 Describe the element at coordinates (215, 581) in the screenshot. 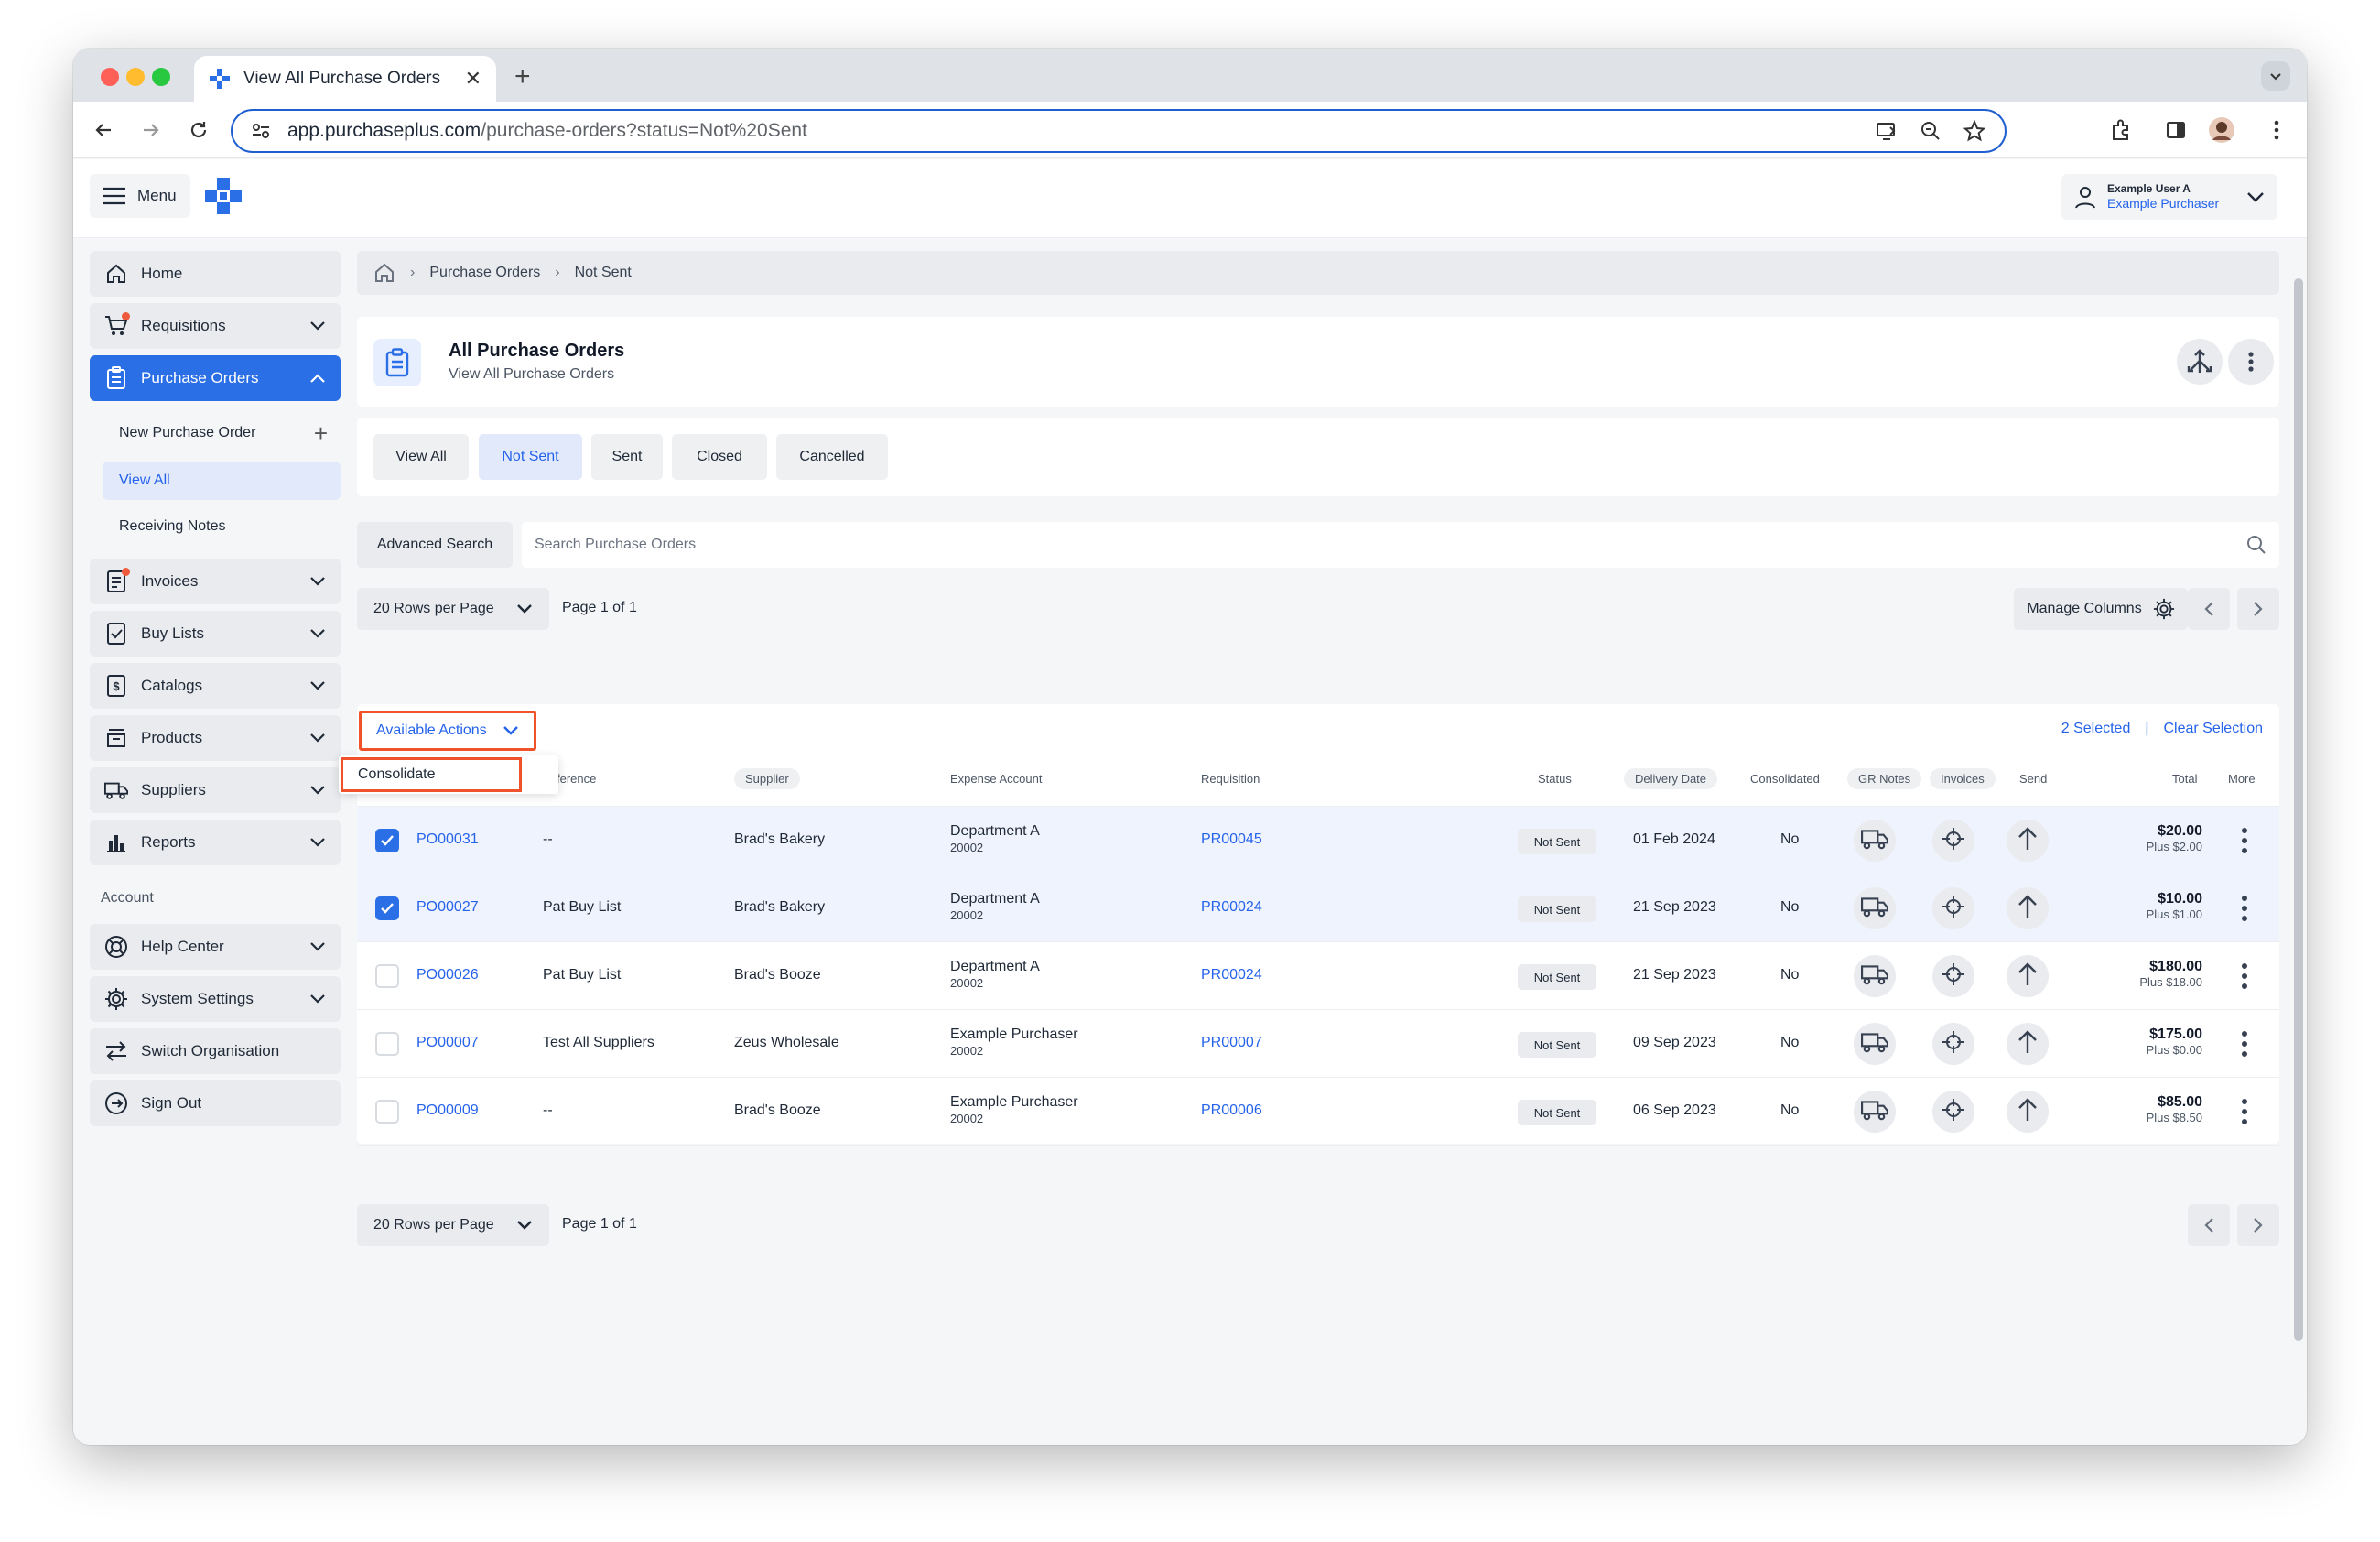

I see `sidebar-item-invoices: Invoices` at that location.